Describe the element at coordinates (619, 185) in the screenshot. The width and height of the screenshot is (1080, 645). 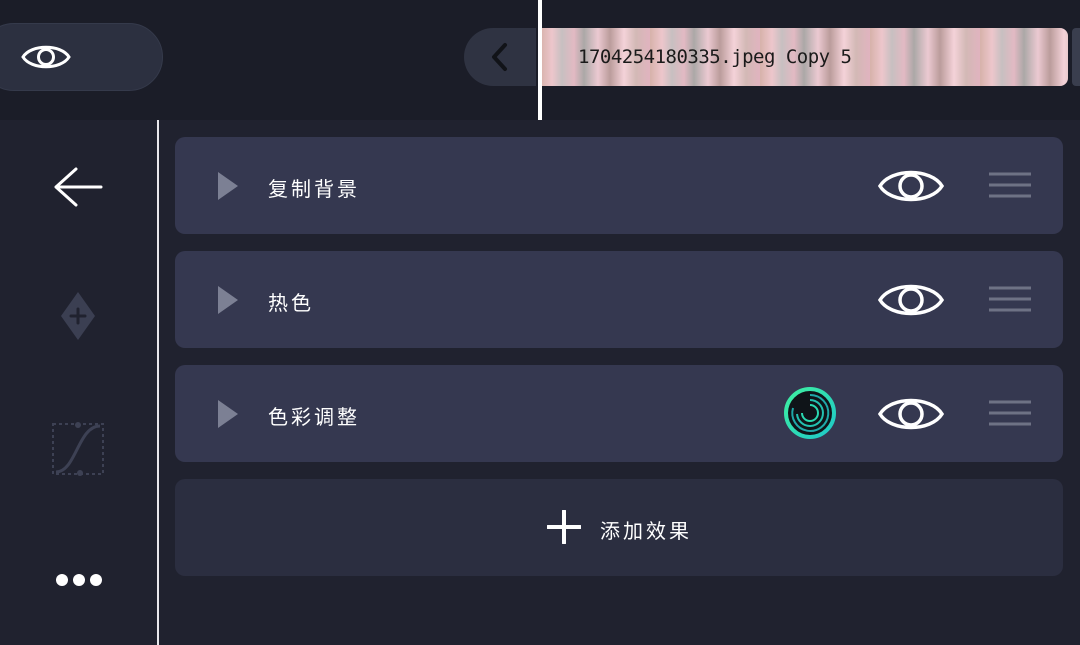
I see `effect-item: 复制背景` at that location.